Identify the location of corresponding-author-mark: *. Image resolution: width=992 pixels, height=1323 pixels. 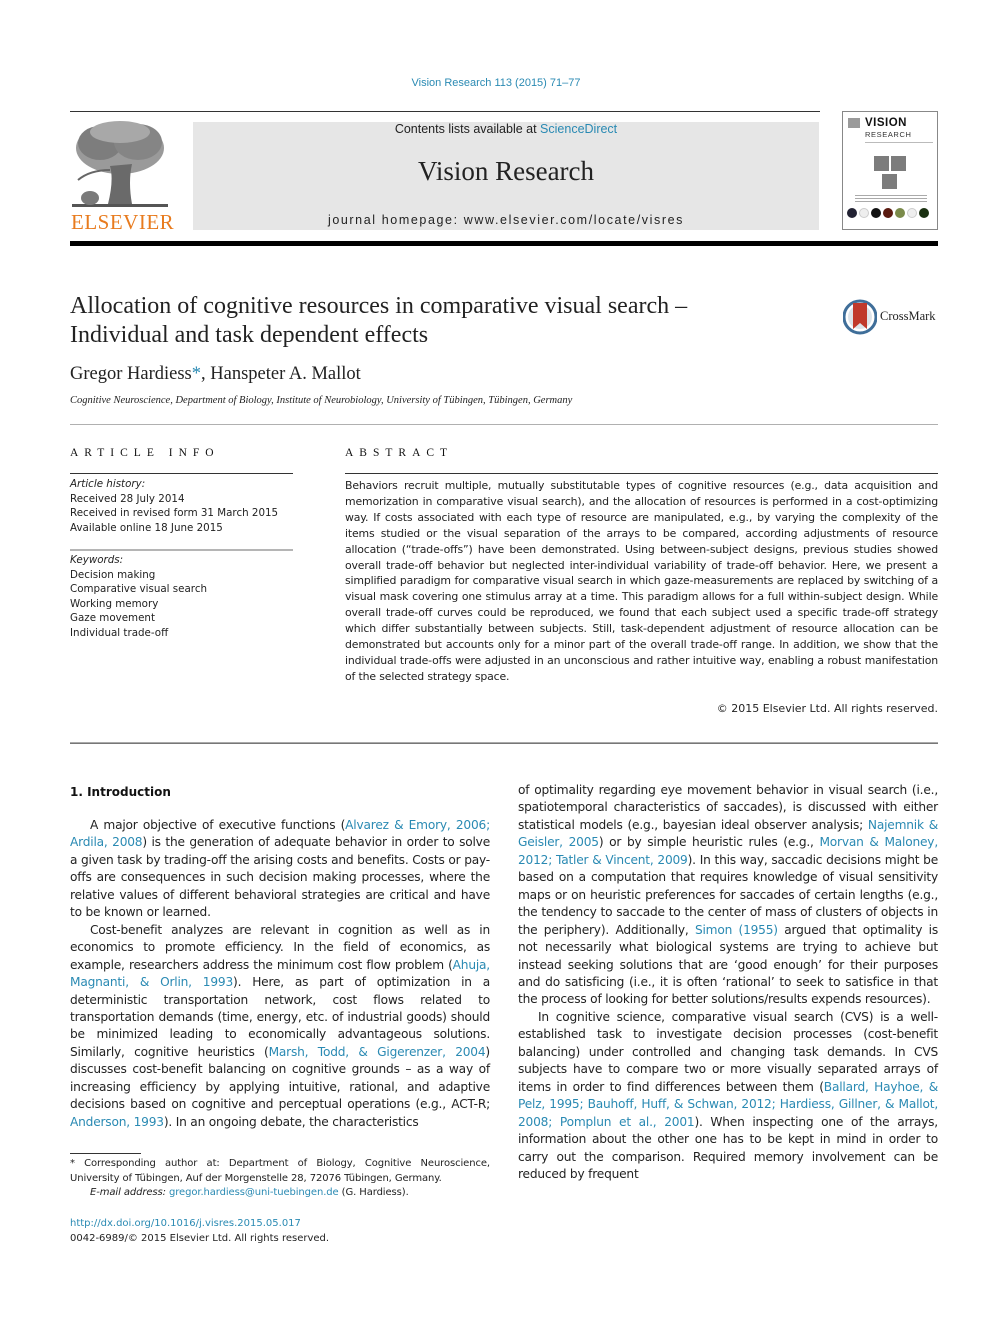
(196, 374).